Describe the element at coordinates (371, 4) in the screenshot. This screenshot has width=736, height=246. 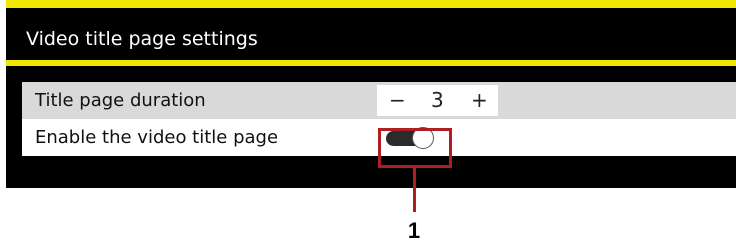
I see `accent-bar-top` at that location.